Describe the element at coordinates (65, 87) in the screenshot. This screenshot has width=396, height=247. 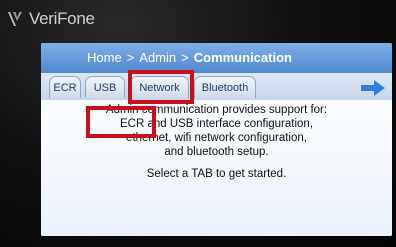
I see `tab-ecr: ECR` at that location.